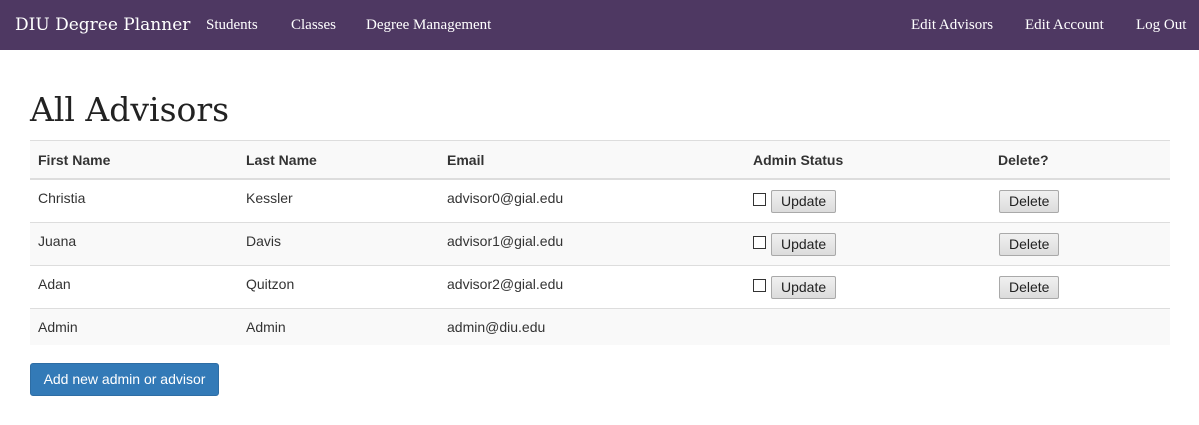 The width and height of the screenshot is (1199, 425). What do you see at coordinates (102, 25) in the screenshot?
I see `brand-link: DIU Degree Planner` at bounding box center [102, 25].